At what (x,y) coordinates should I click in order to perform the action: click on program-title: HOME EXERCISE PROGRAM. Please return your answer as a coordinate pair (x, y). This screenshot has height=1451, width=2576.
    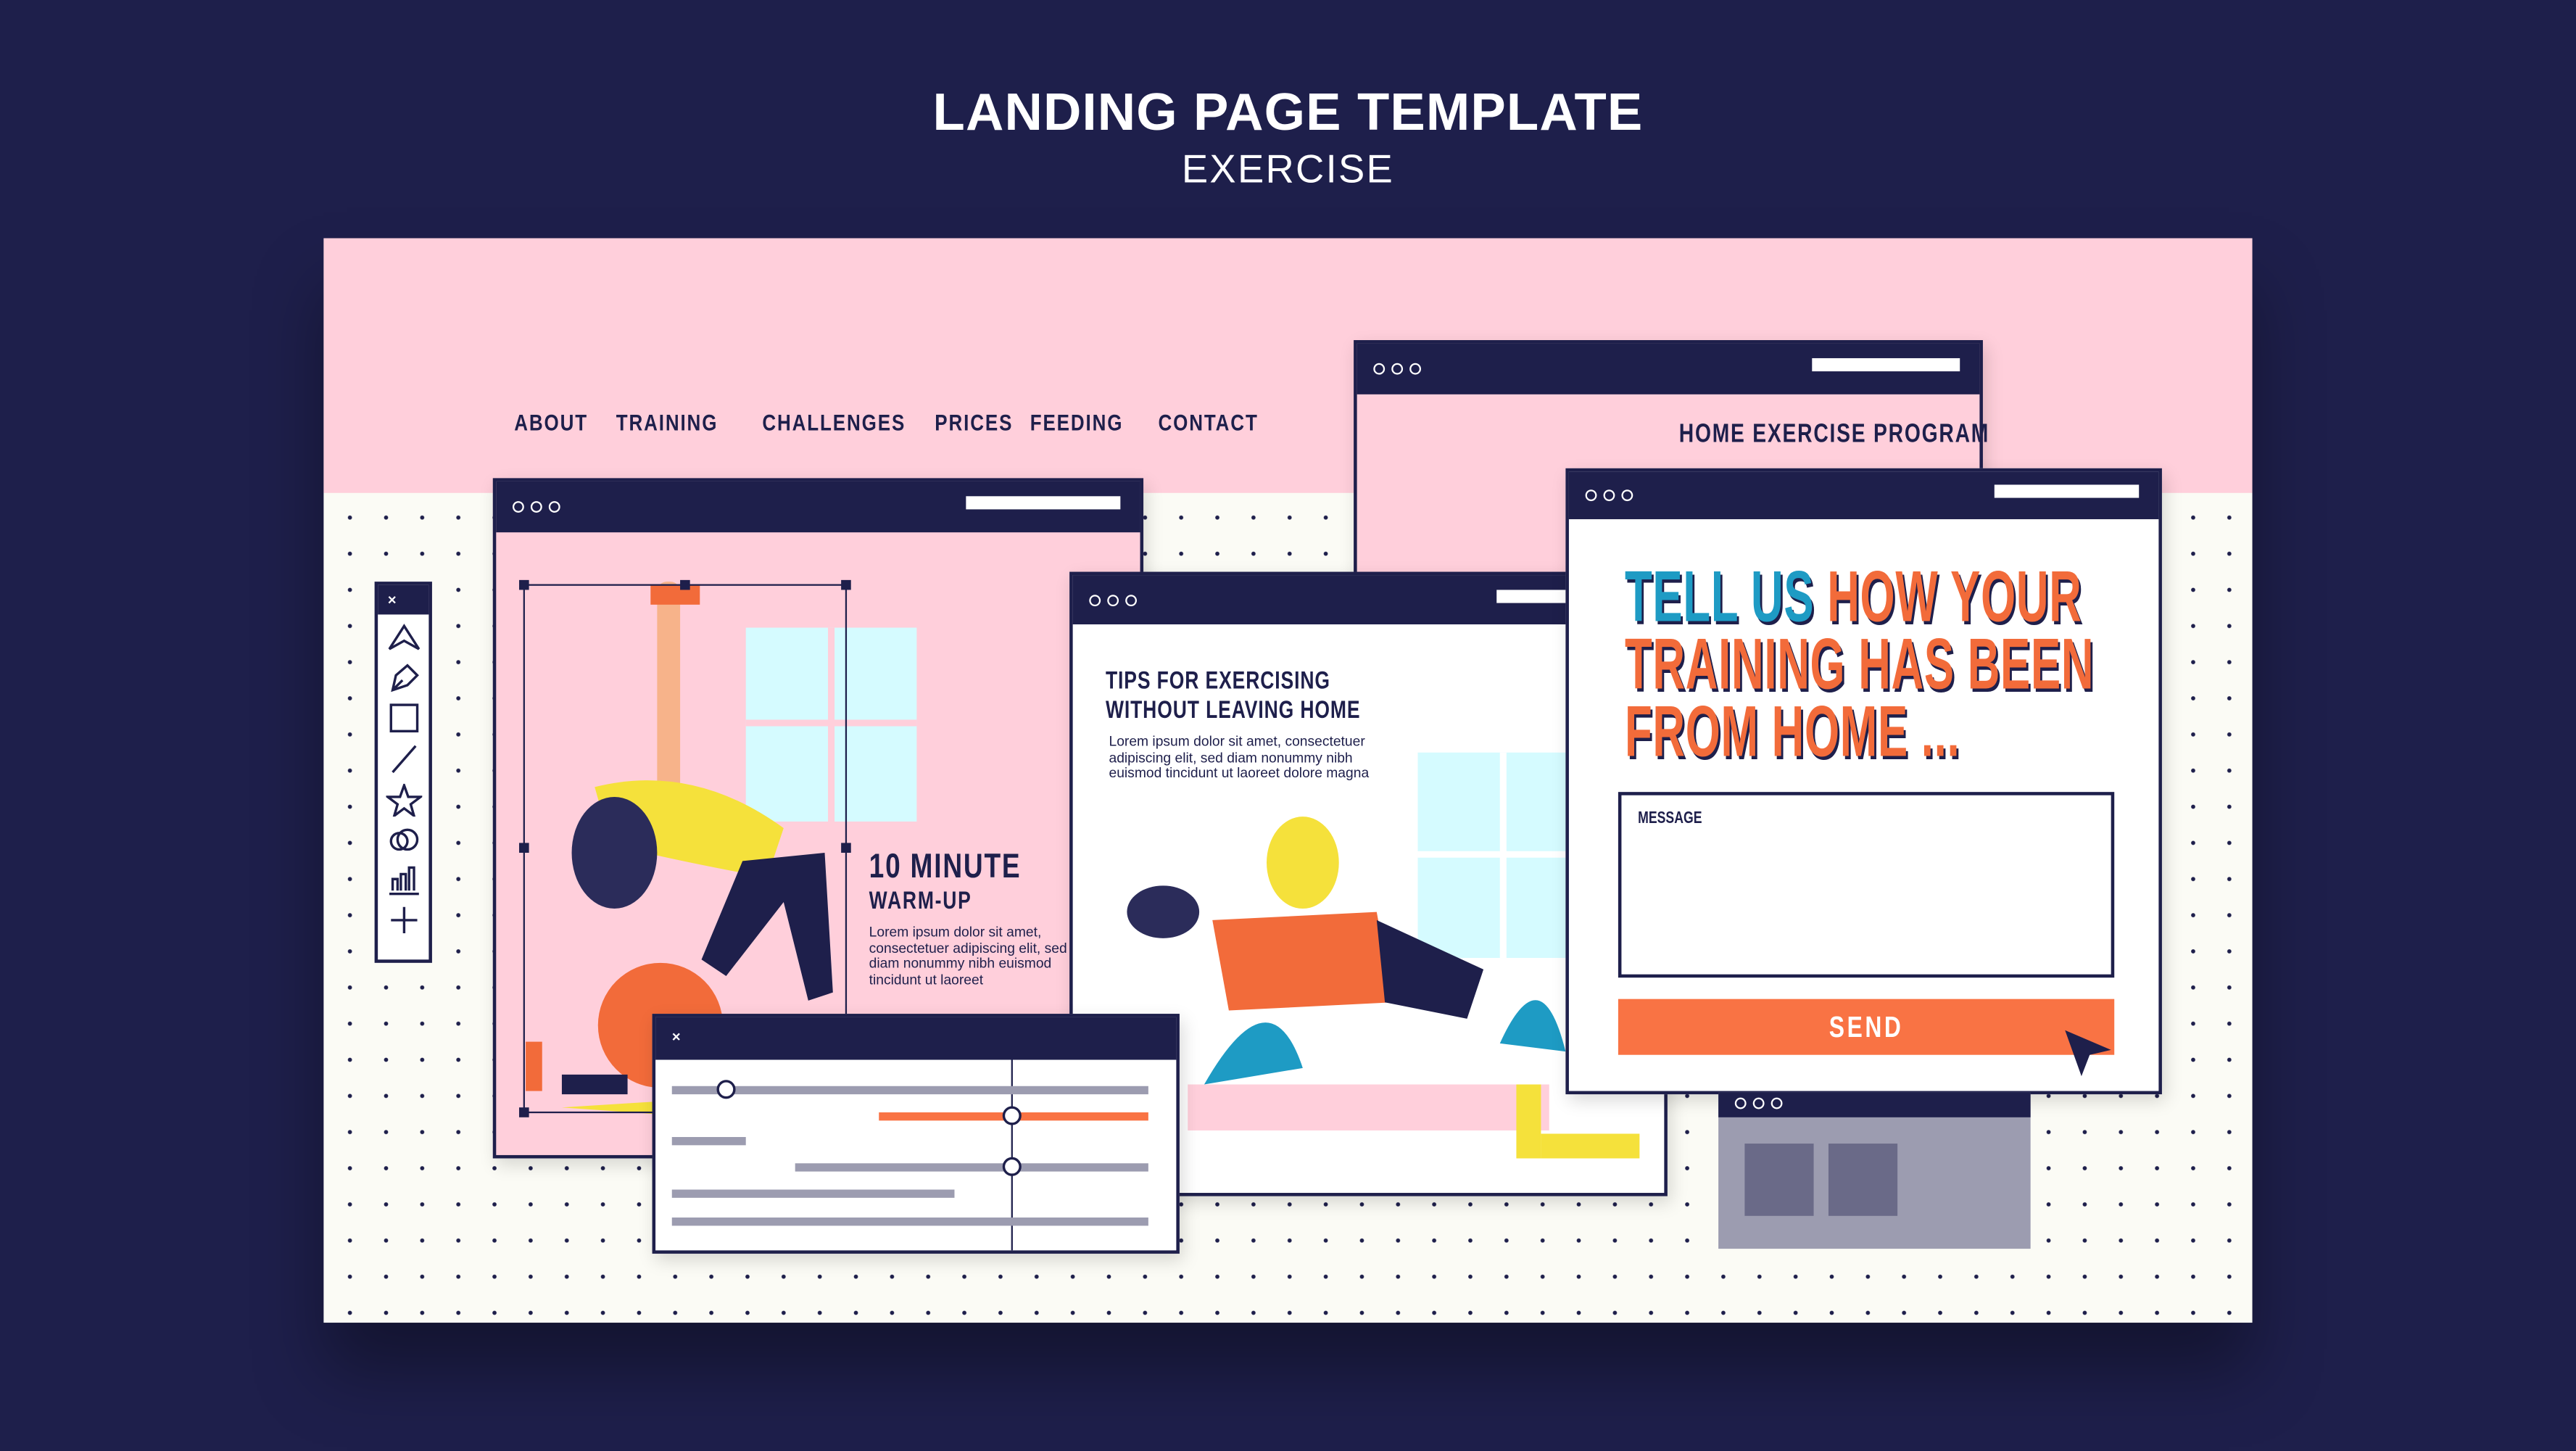
    Looking at the image, I should click on (1834, 435).